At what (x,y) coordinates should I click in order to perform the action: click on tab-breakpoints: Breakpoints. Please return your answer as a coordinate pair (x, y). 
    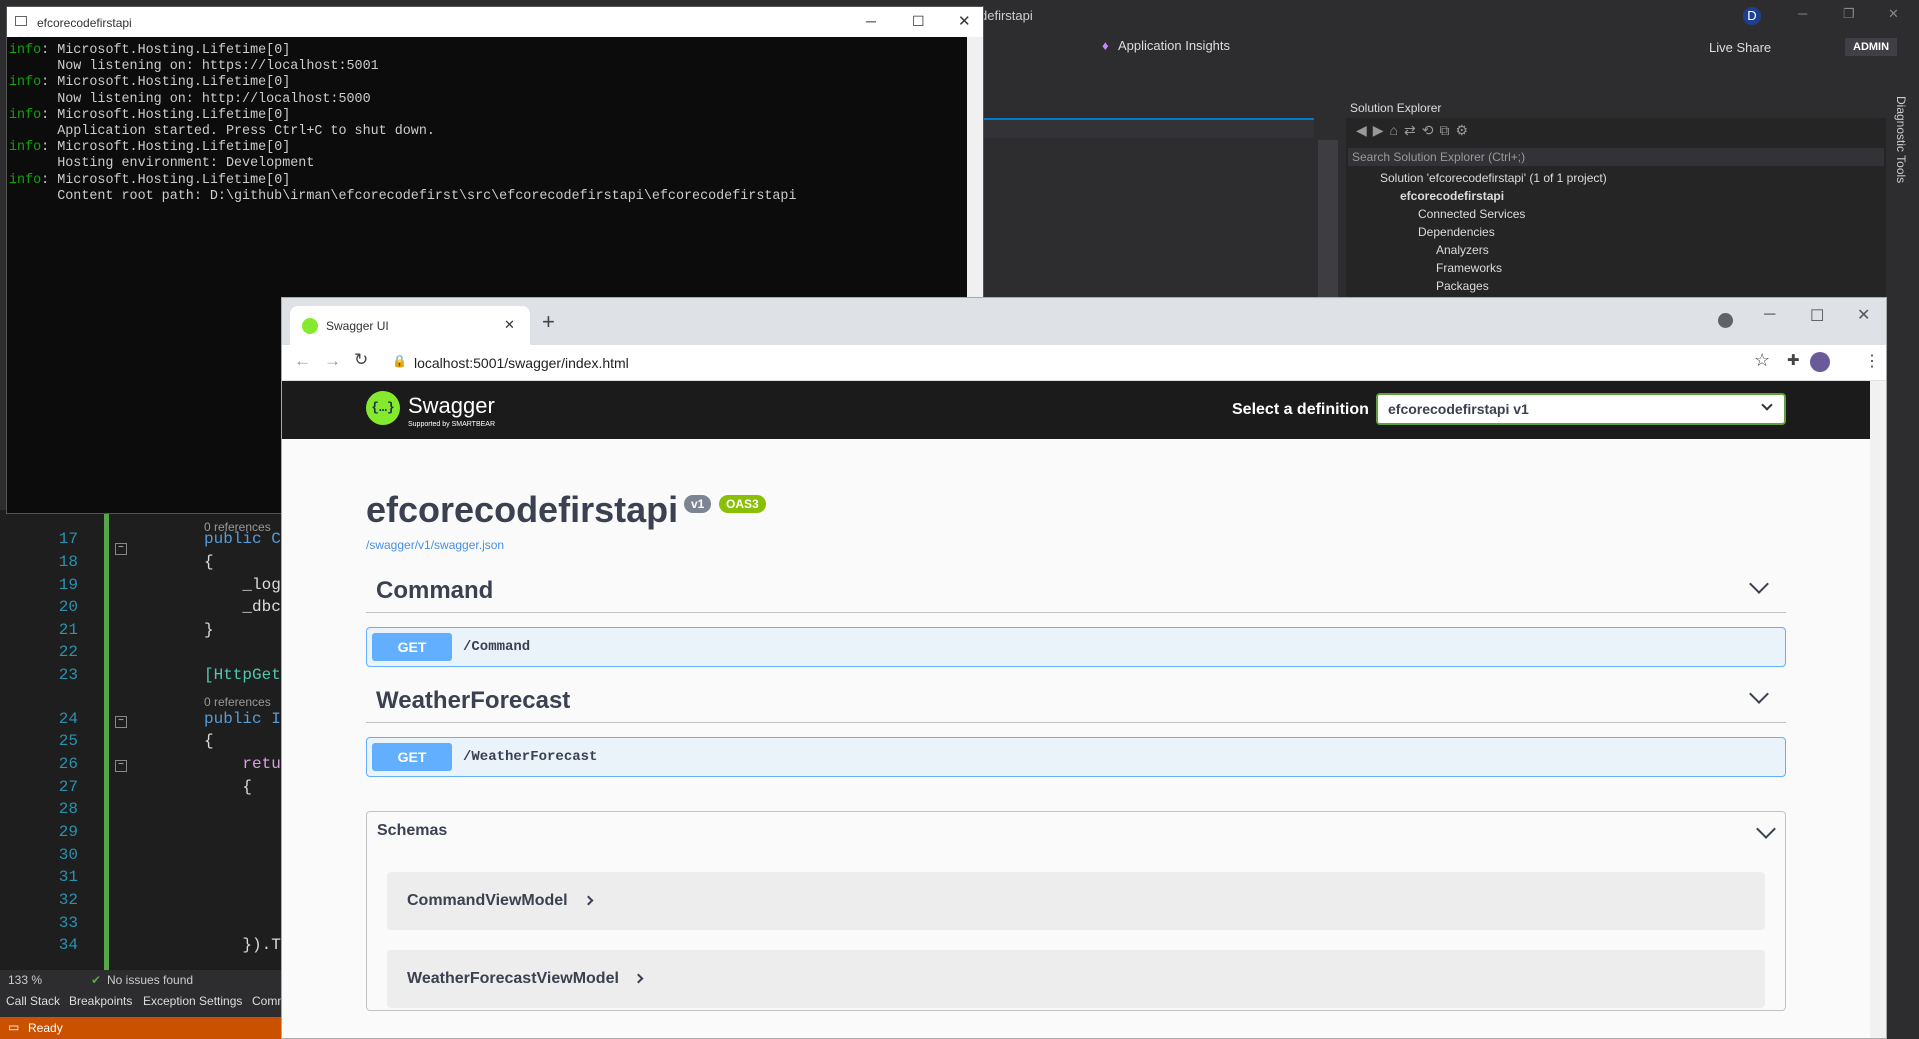
    Looking at the image, I should click on (100, 1001).